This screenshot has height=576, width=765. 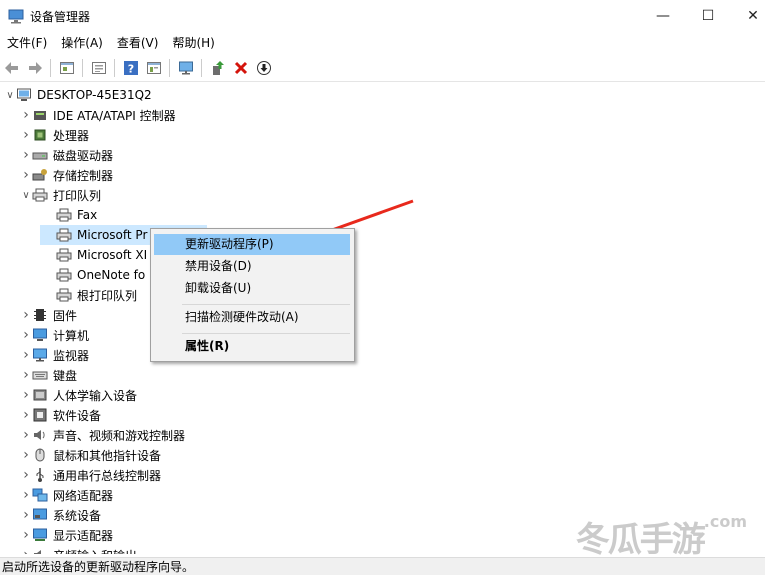 What do you see at coordinates (97, 115) in the screenshot?
I see `tree-category: › IDE ATA/ATAPI 控制器` at bounding box center [97, 115].